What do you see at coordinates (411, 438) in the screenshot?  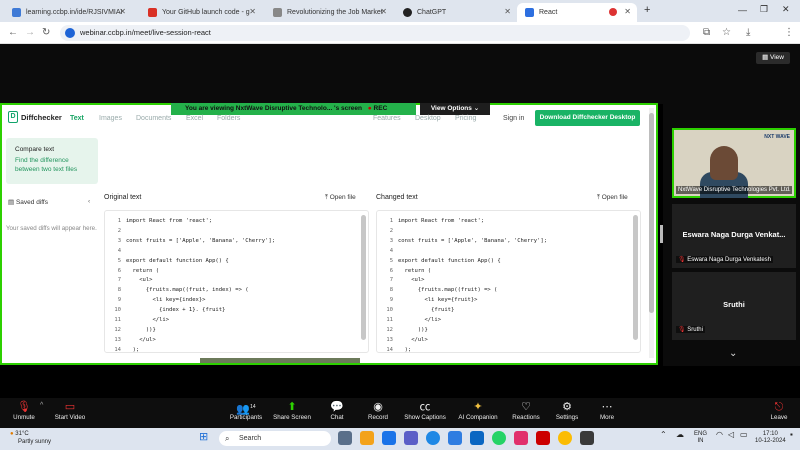 I see `teams-icon` at bounding box center [411, 438].